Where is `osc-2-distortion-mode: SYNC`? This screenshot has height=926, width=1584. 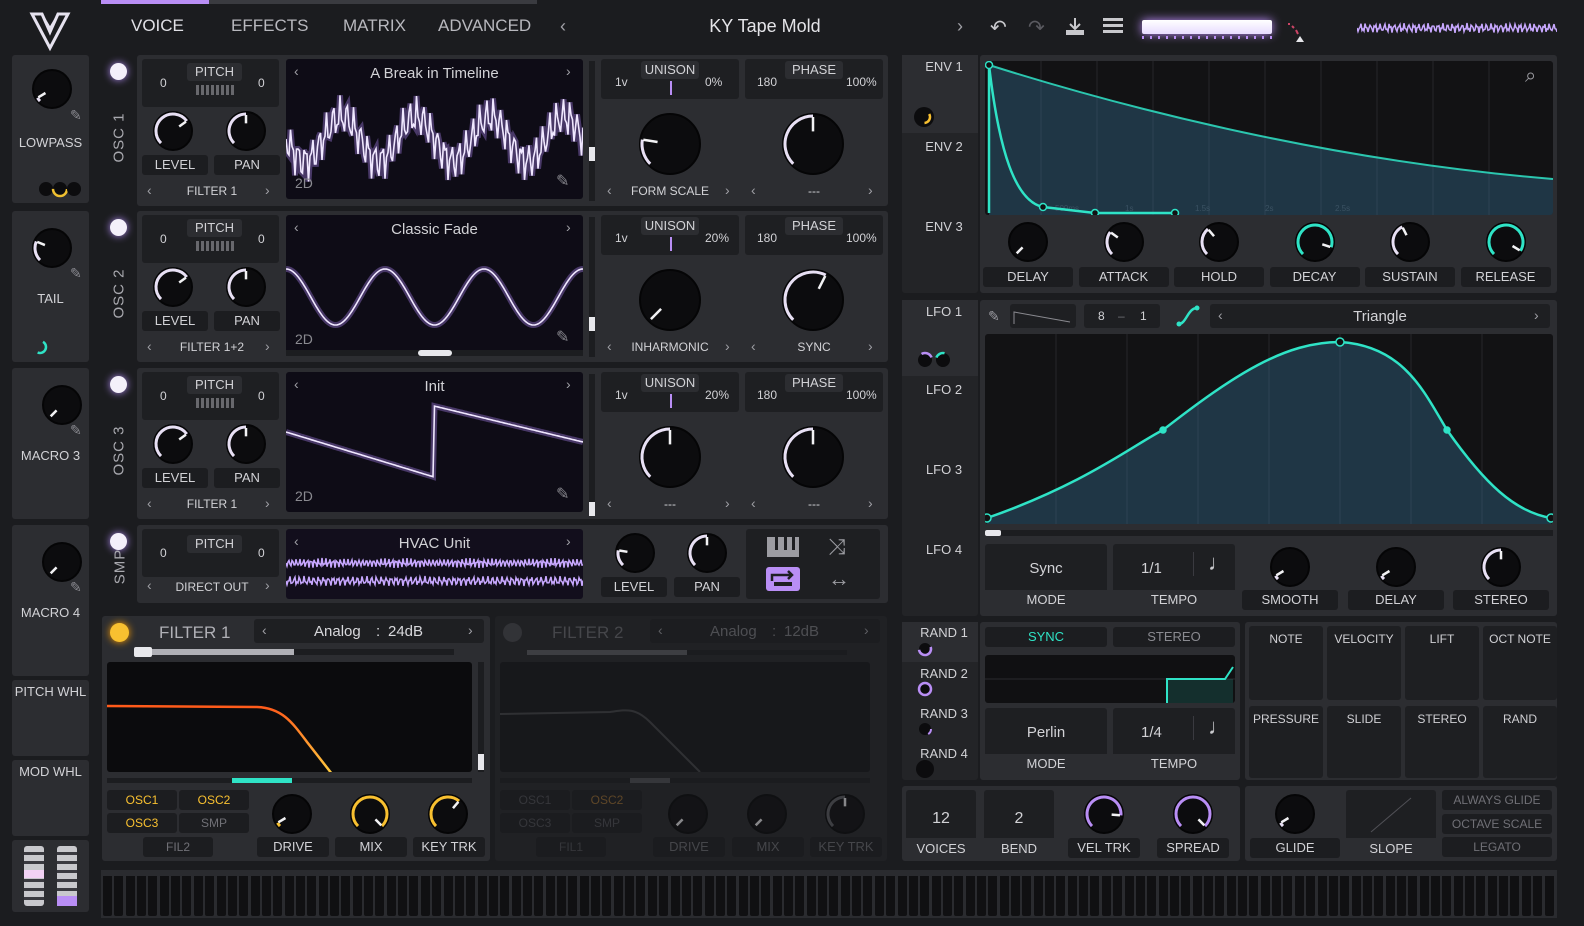
osc-2-distortion-mode: SYNC is located at coordinates (814, 347).